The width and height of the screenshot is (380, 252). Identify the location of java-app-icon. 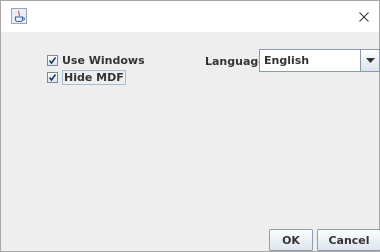
(19, 16).